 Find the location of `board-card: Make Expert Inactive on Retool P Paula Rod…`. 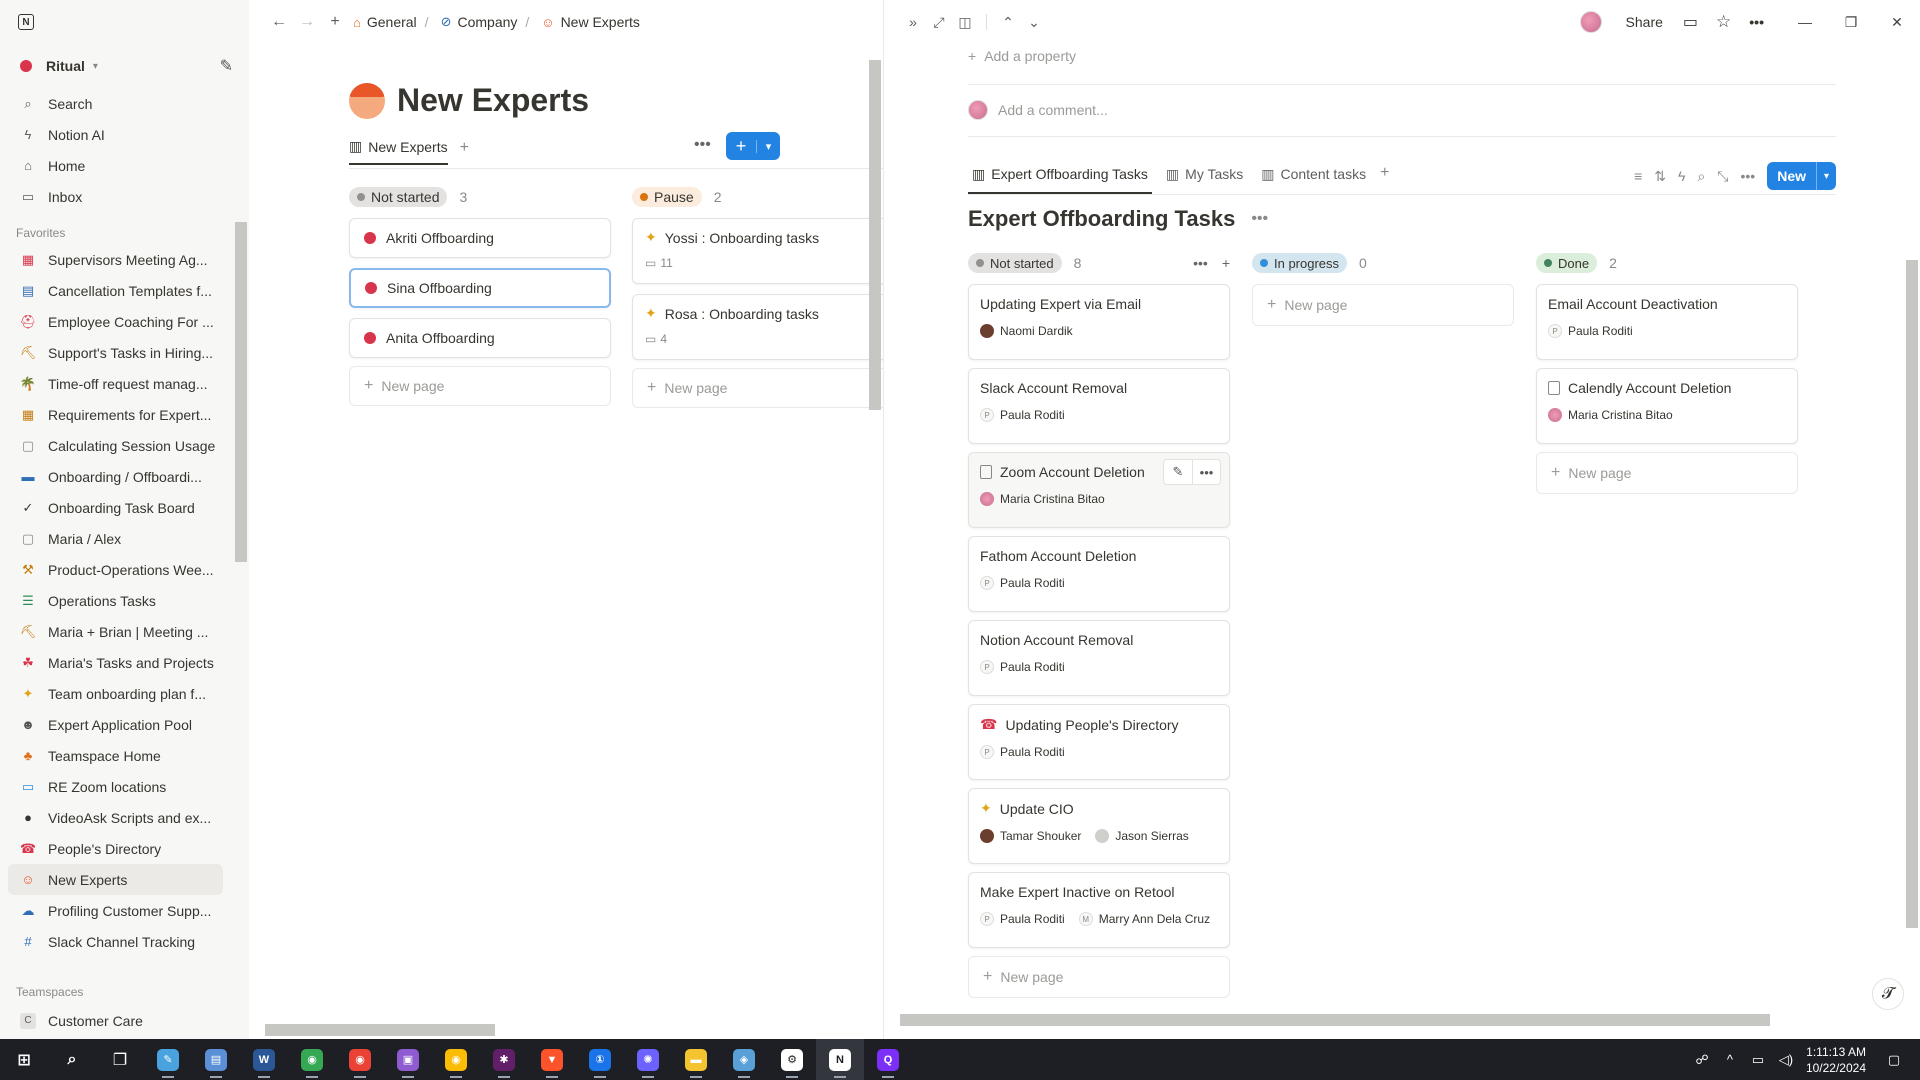

board-card: Make Expert Inactive on Retool P Paula Rod… is located at coordinates (1099, 910).